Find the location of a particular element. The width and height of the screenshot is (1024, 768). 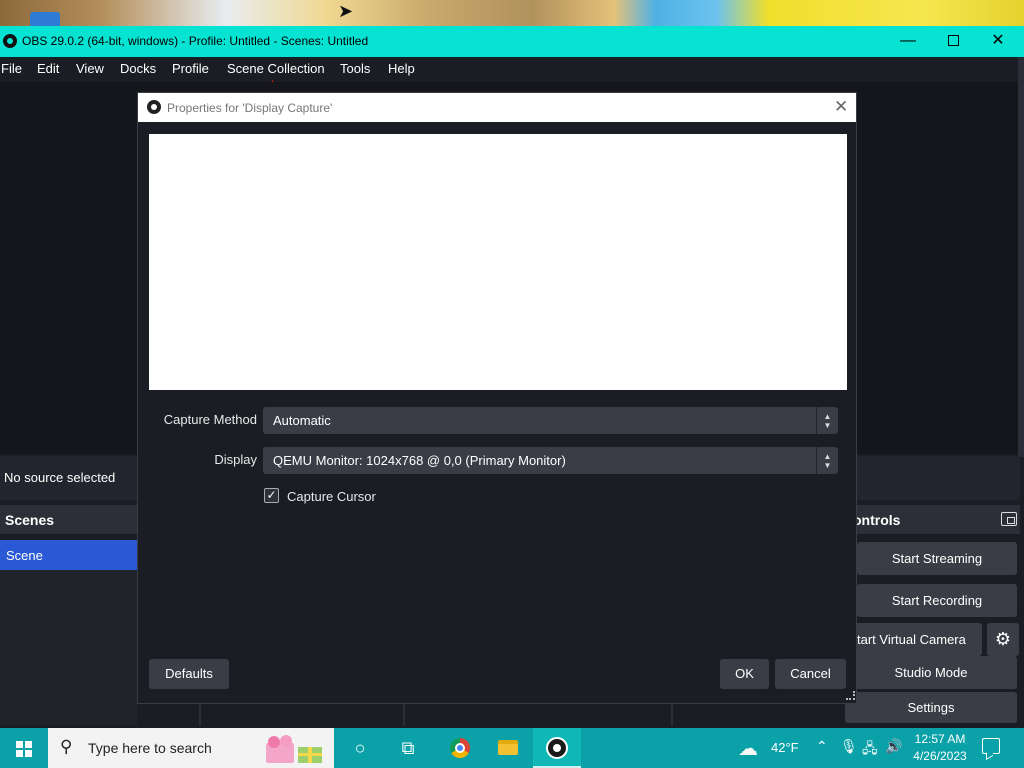

menu-scene-collection: Scene Collection is located at coordinates (276, 68).